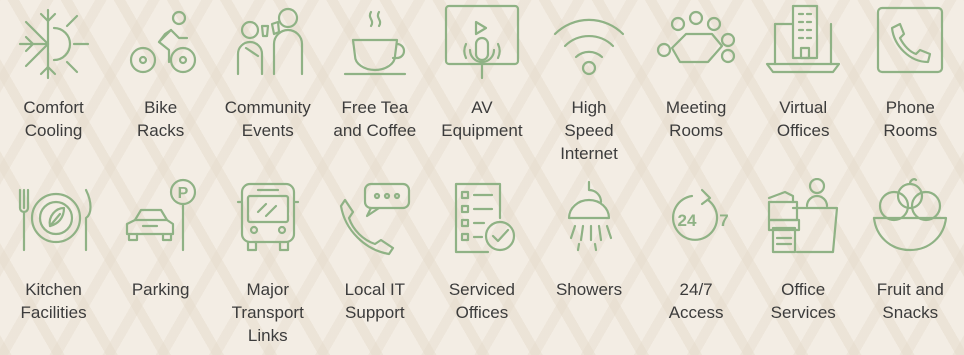 The height and width of the screenshot is (355, 964). What do you see at coordinates (160, 266) in the screenshot?
I see `amenity-parking: P Parking` at bounding box center [160, 266].